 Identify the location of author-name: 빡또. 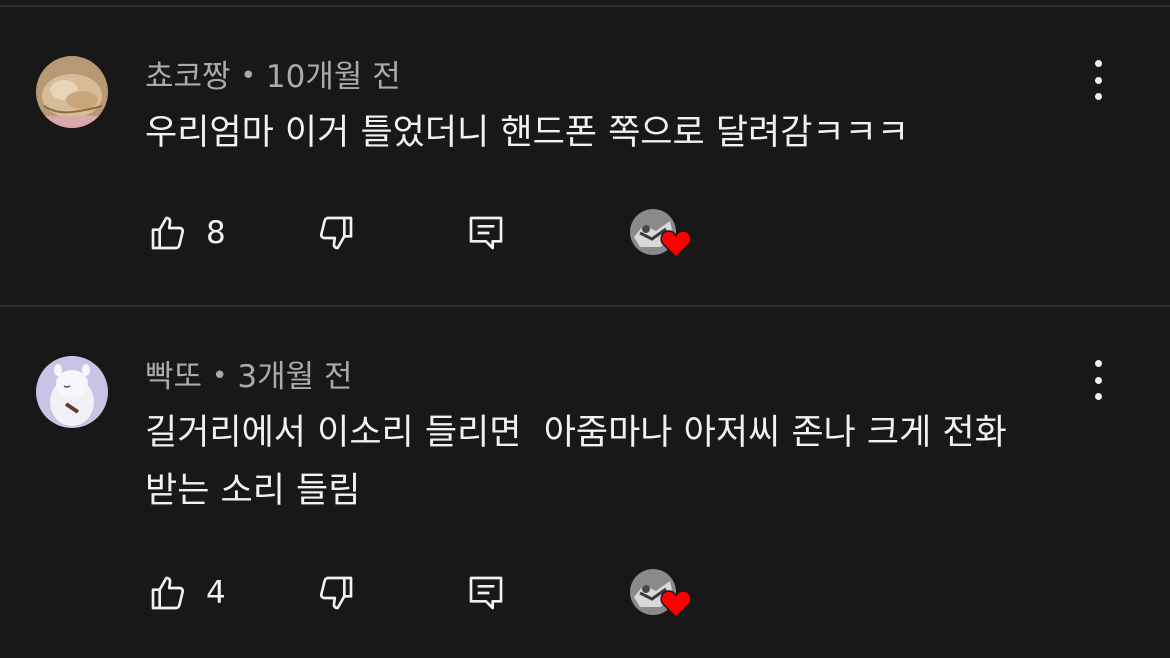
(173, 377).